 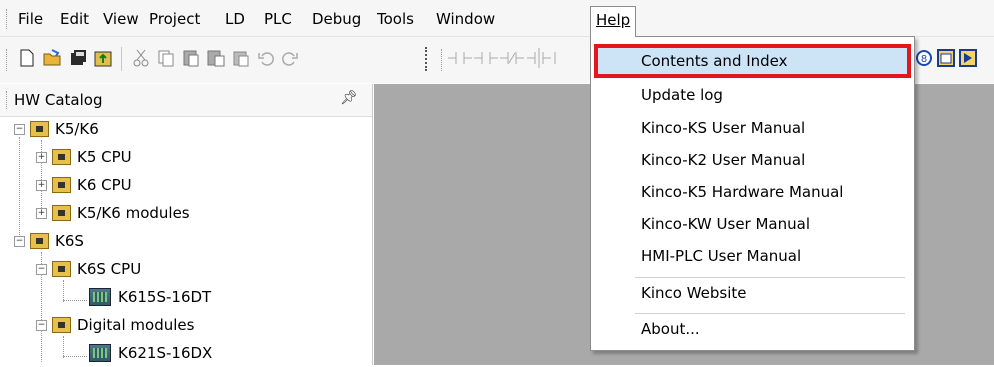 I want to click on monitor-icon: 8, so click(x=924, y=58).